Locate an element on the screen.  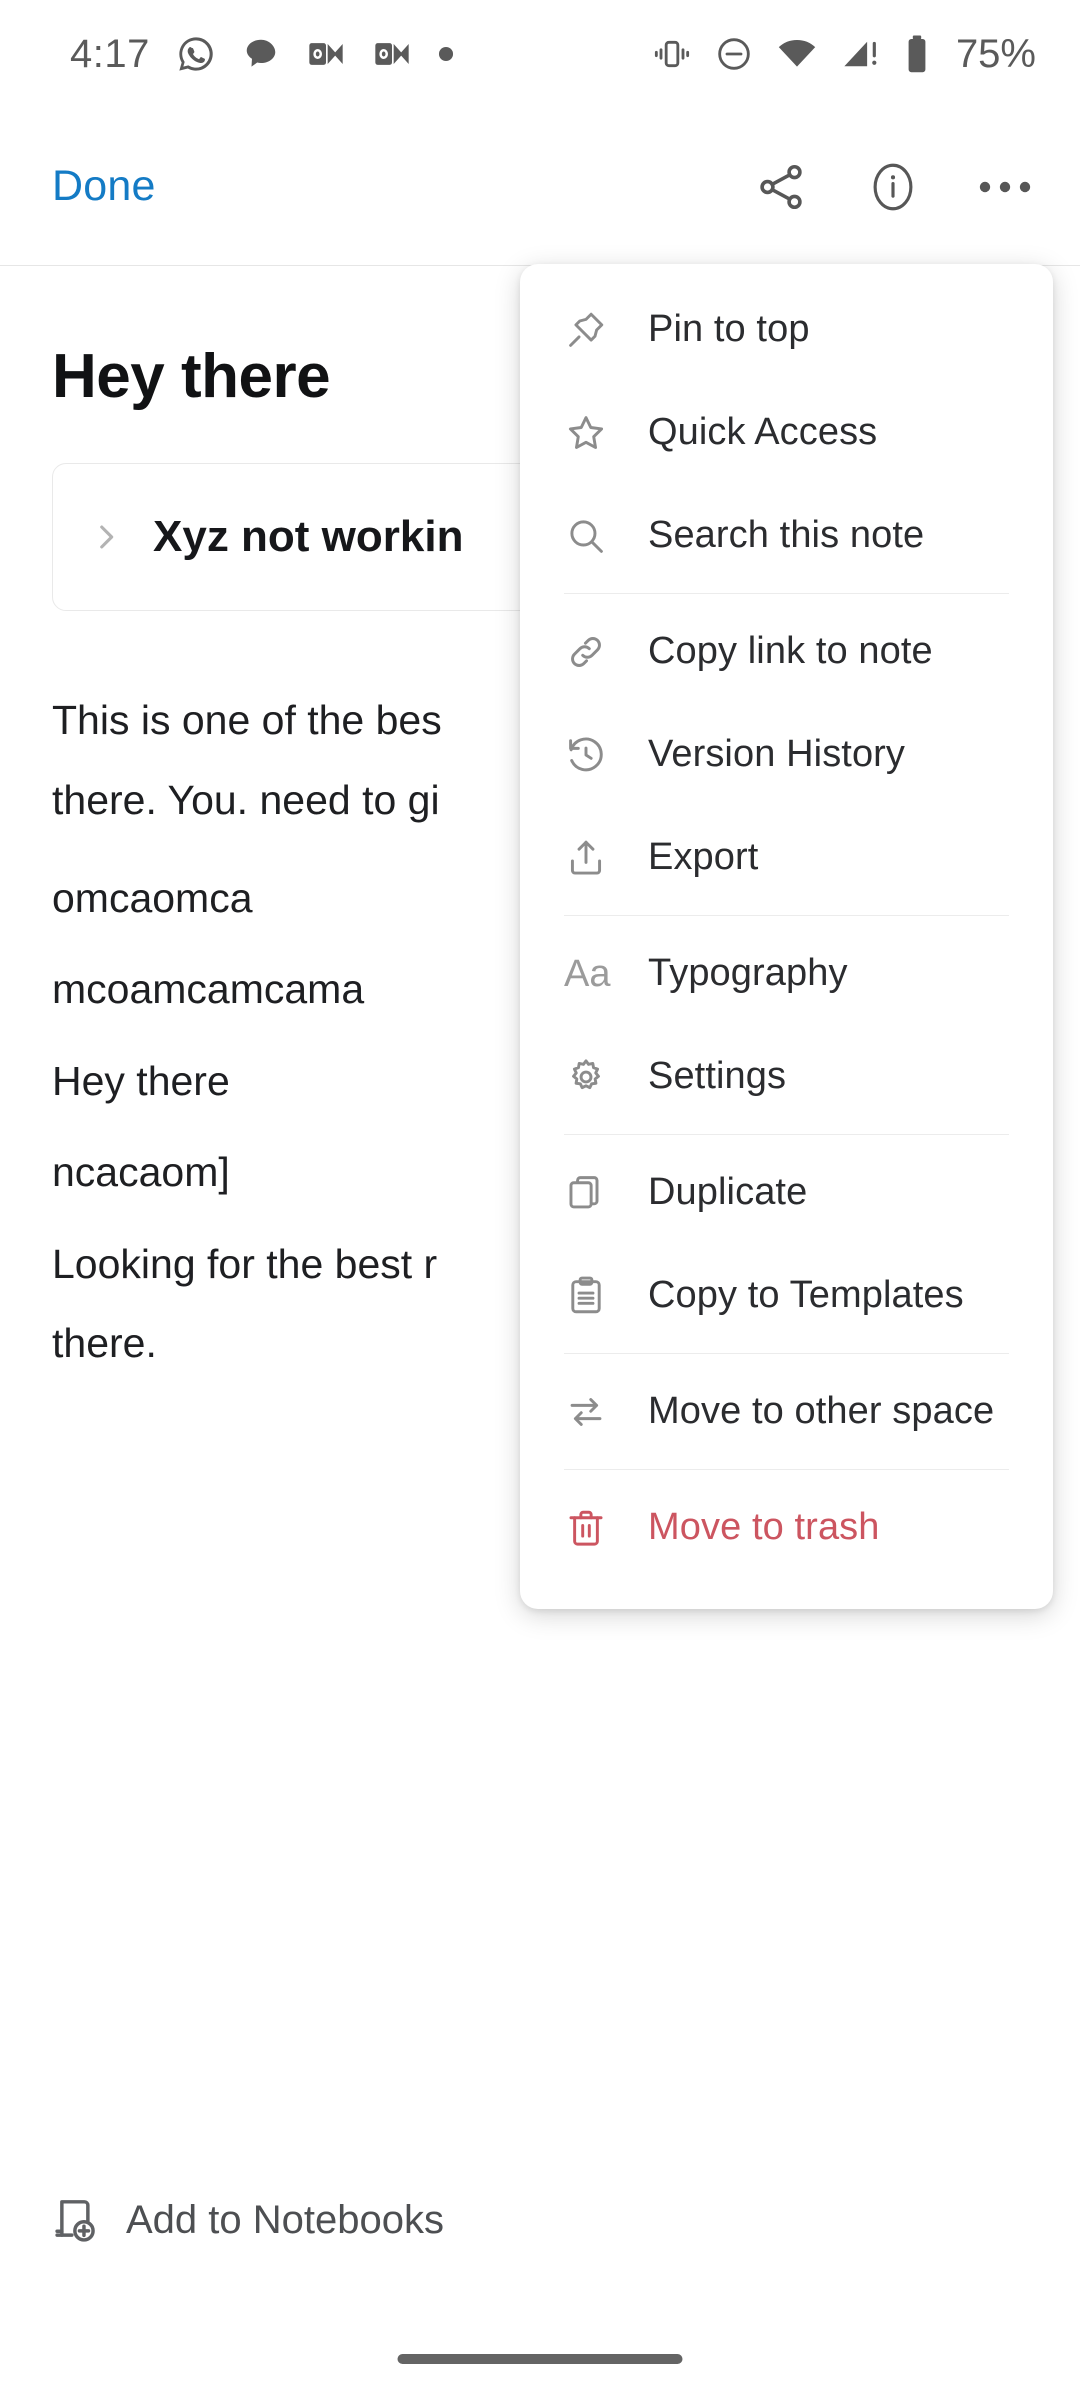
bottom-bar: Add to Notebooks is located at coordinates (540, 2220).